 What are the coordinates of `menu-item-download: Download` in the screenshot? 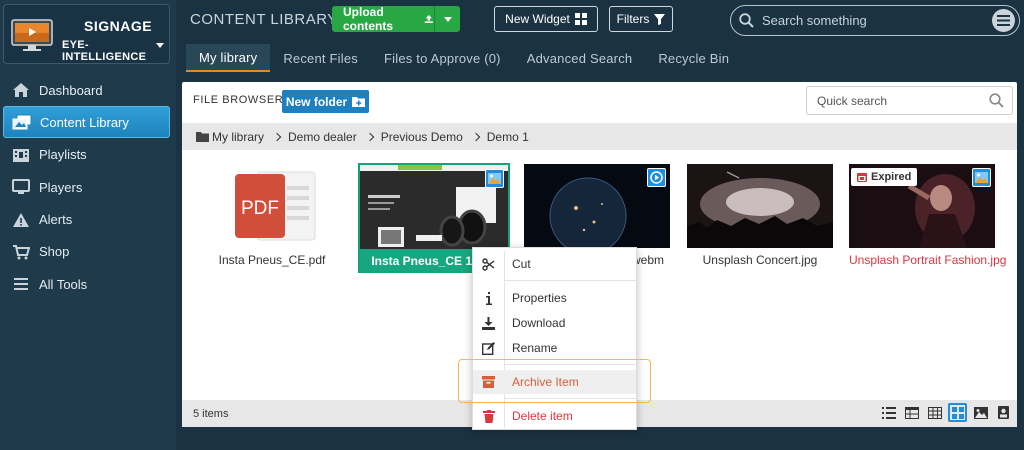 It's located at (554, 323).